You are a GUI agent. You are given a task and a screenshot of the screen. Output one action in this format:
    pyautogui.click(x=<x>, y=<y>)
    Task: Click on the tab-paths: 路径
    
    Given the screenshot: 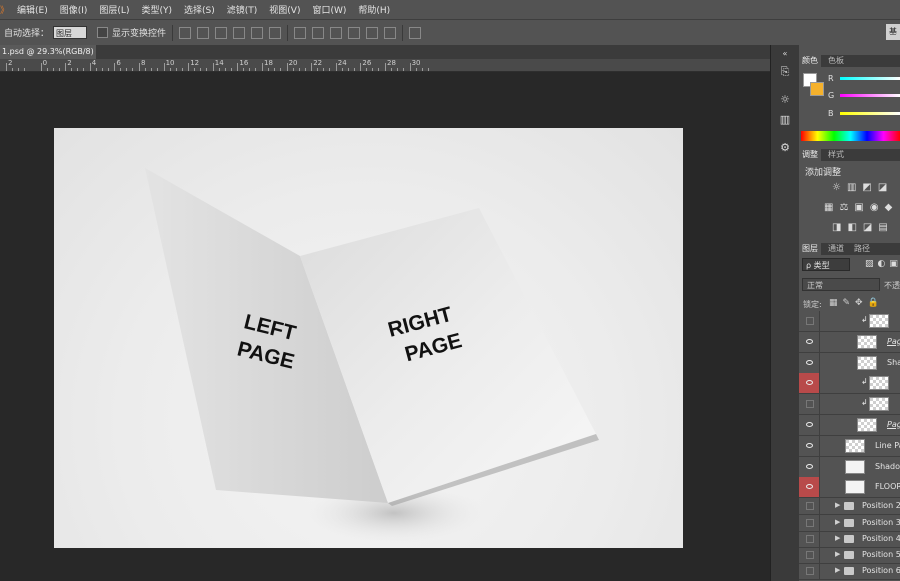 What is the action you would take?
    pyautogui.click(x=862, y=249)
    